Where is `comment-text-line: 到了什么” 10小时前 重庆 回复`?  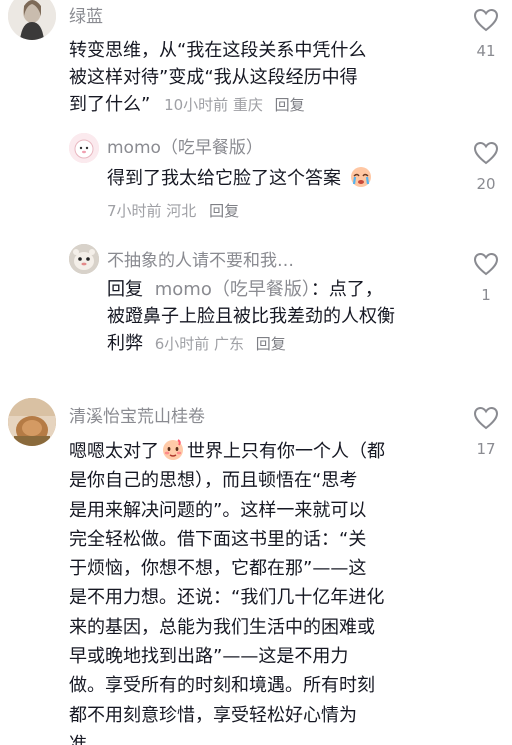 comment-text-line: 到了什么” 10小时前 重庆 回复 is located at coordinates (217, 105).